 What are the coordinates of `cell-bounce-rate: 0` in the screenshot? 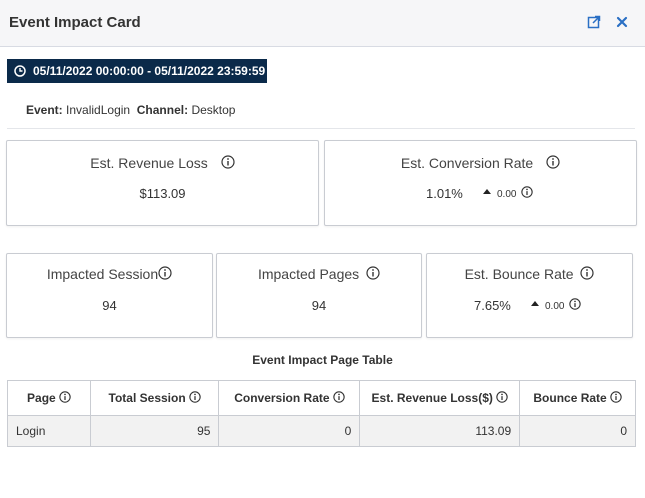 It's located at (577, 431).